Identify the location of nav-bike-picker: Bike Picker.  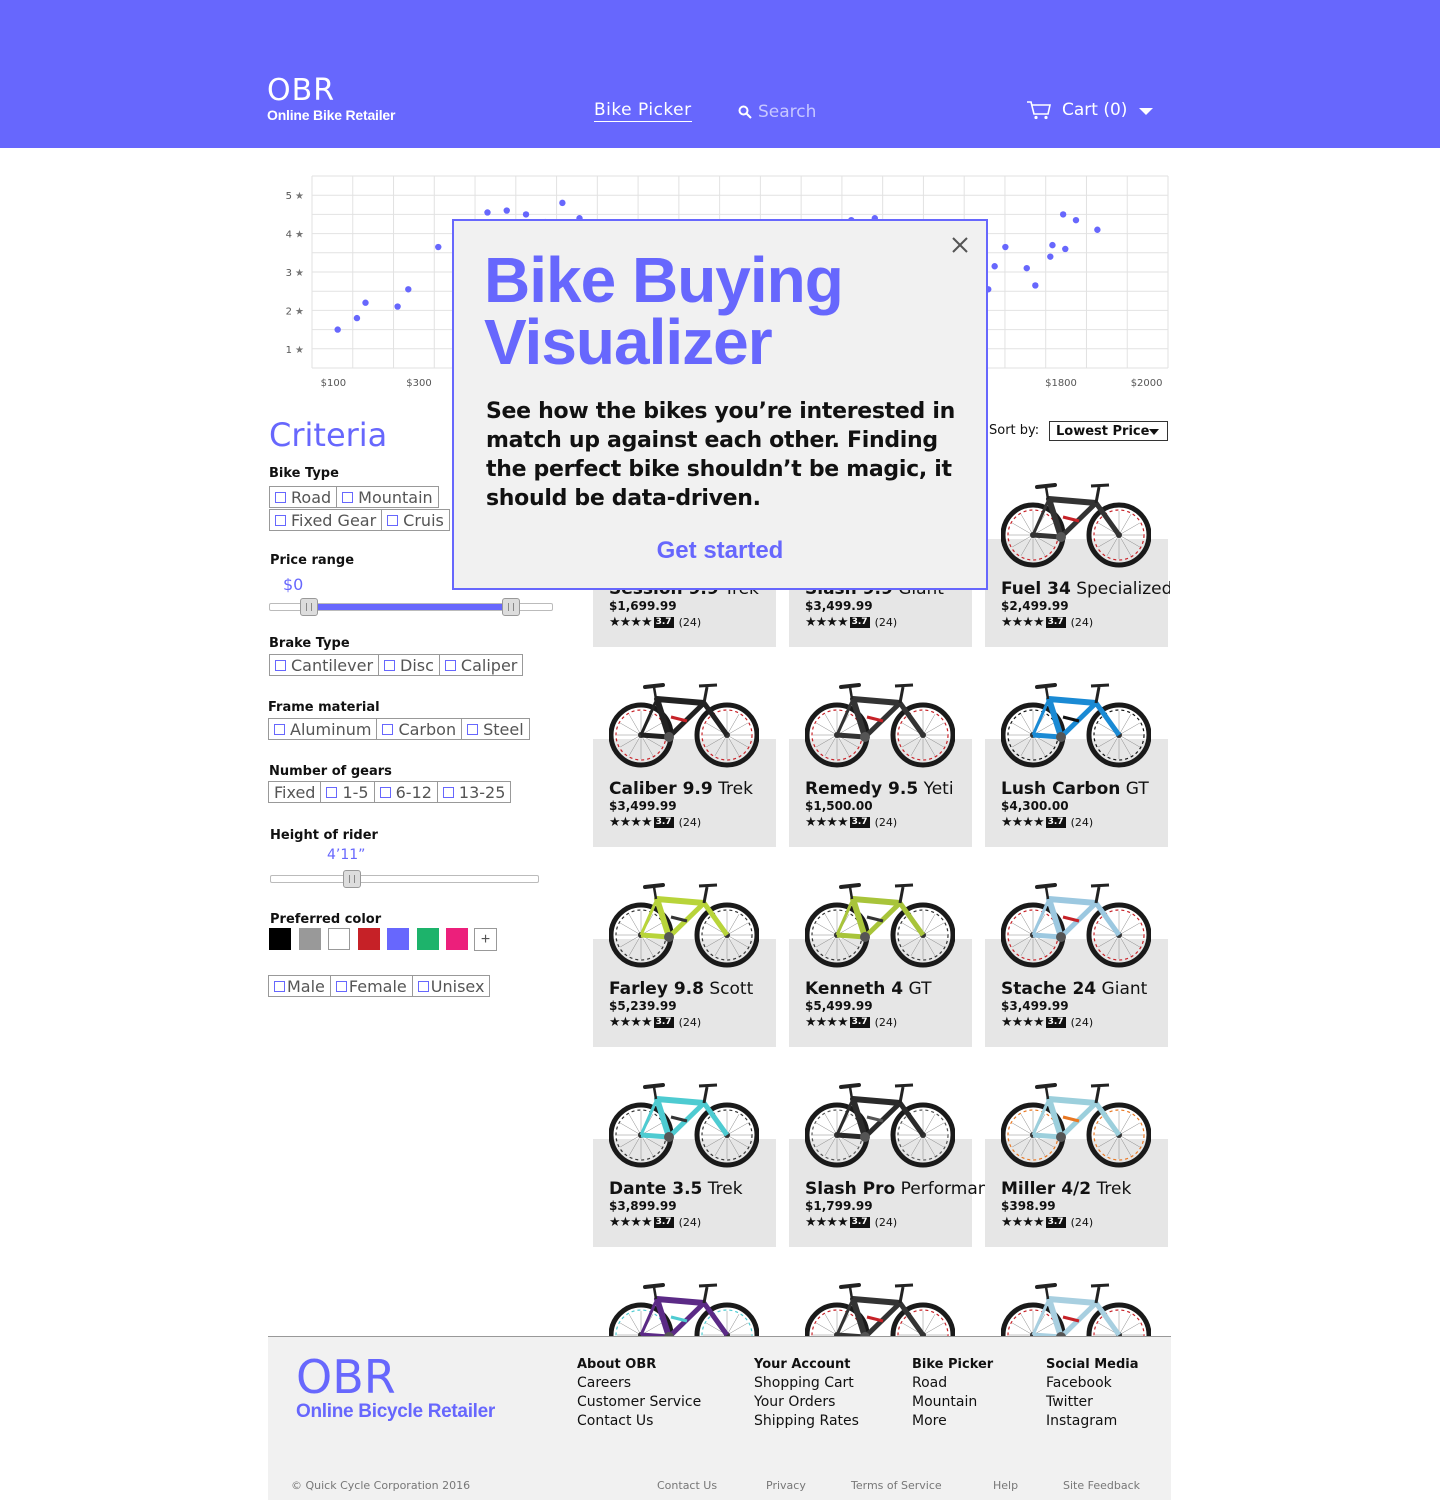
(643, 111).